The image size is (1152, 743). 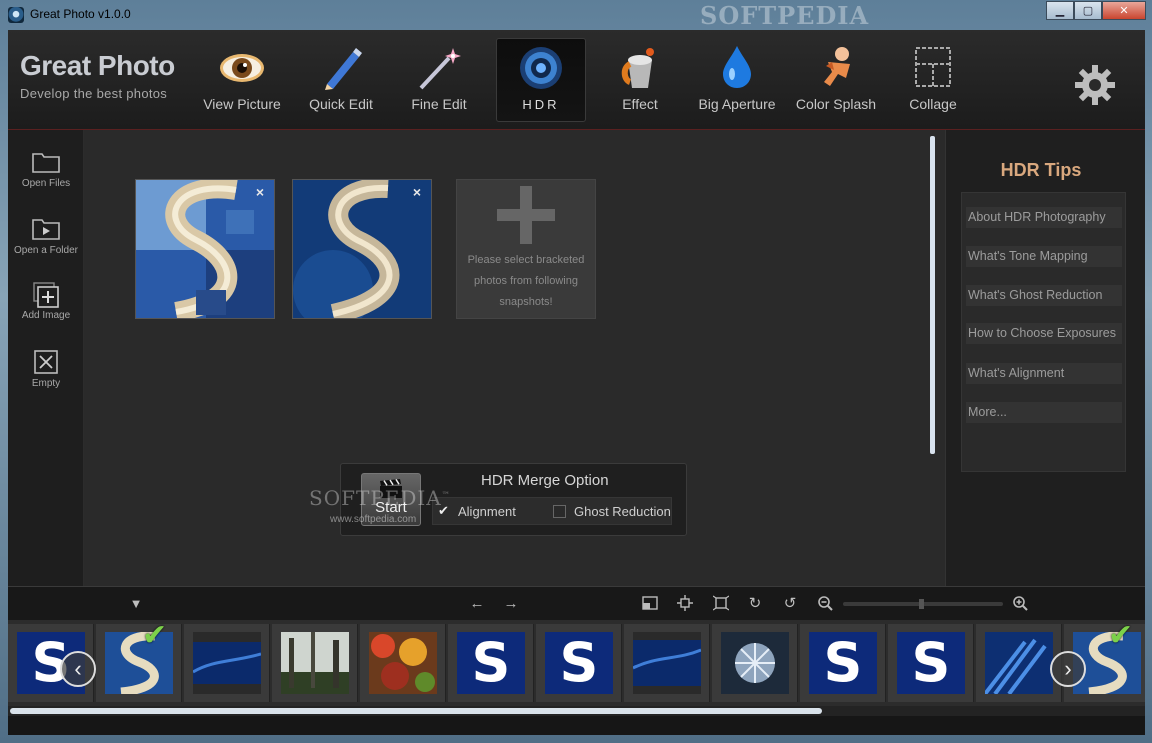 I want to click on empty-button: Empty, so click(x=46, y=369).